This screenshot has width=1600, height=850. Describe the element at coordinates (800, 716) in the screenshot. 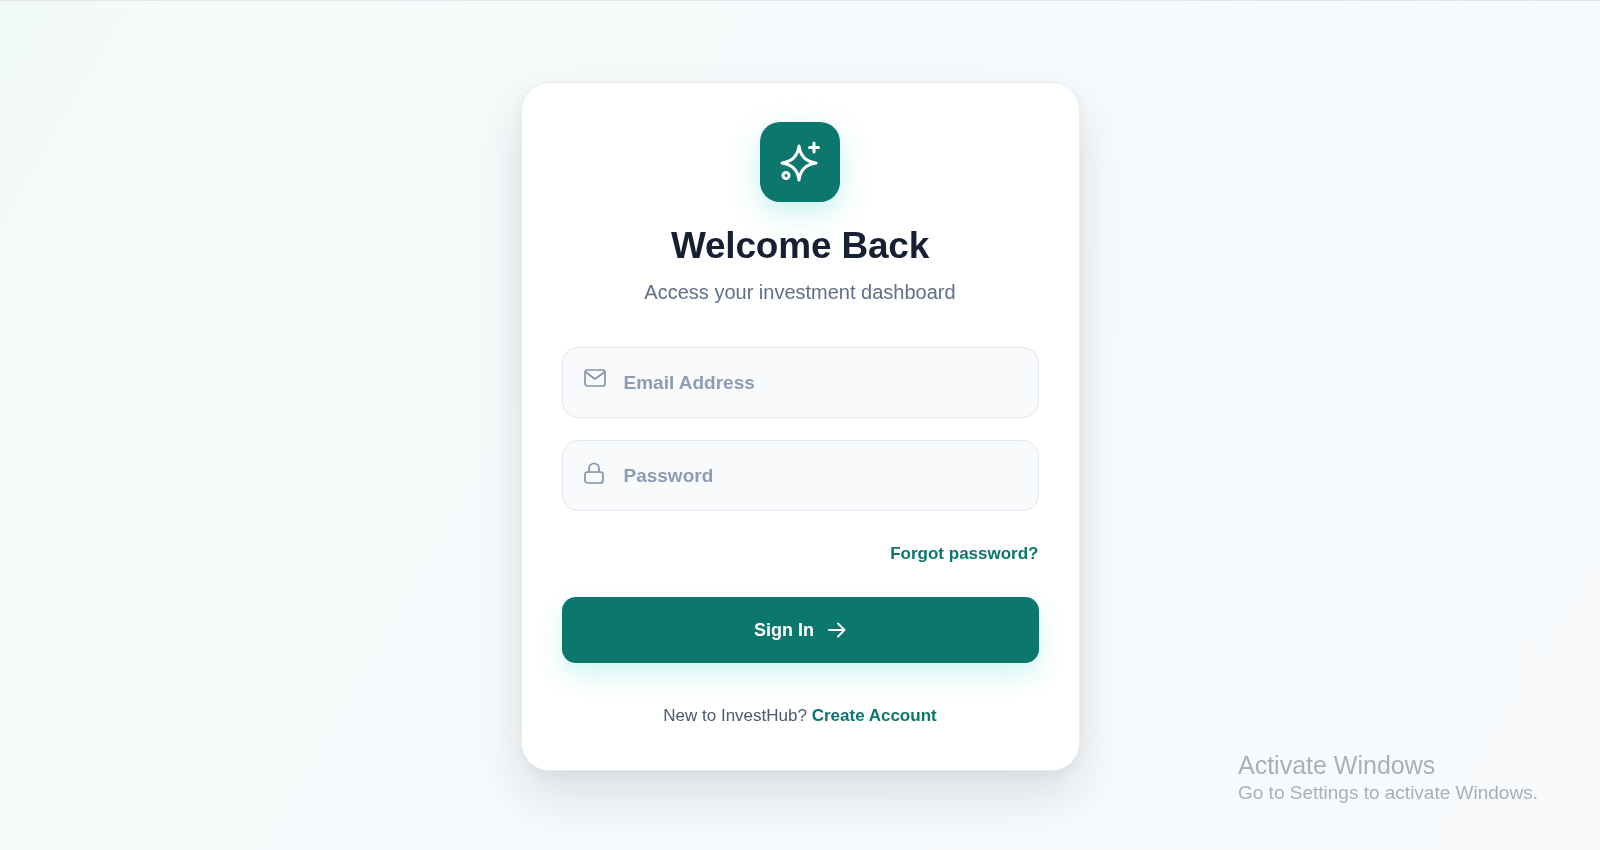

I see `signup-prompt: New to InvestHub? Create Account` at that location.